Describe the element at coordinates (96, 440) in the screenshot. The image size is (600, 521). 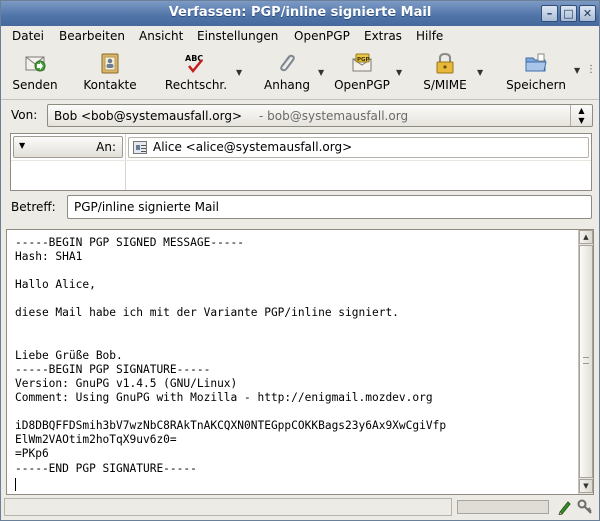
I see `body-line: ElWm2VAOtim2hoTqX9uv6z0=` at that location.